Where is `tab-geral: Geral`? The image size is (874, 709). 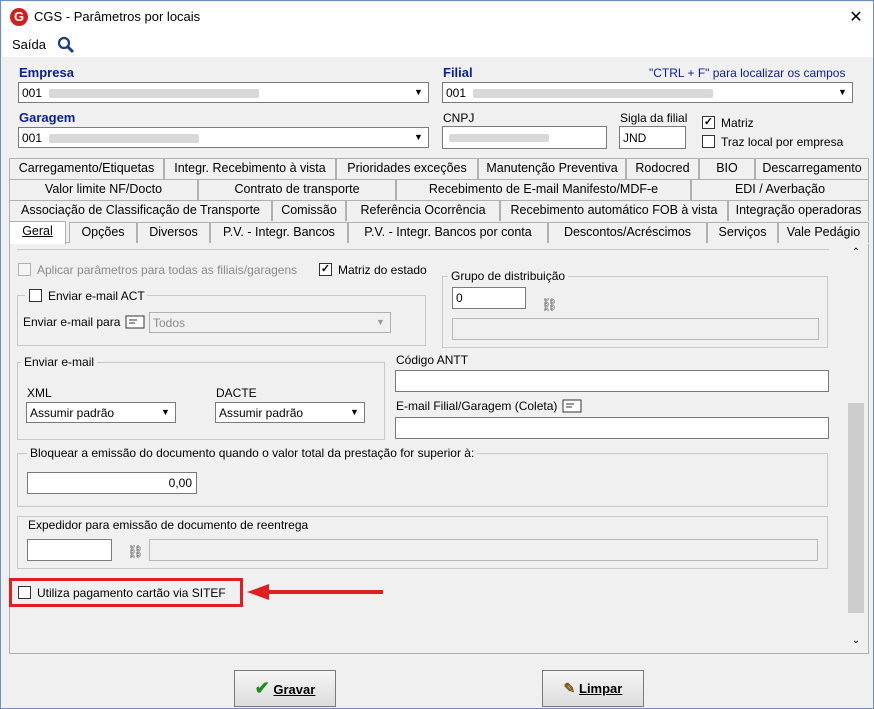 tab-geral: Geral is located at coordinates (37, 232).